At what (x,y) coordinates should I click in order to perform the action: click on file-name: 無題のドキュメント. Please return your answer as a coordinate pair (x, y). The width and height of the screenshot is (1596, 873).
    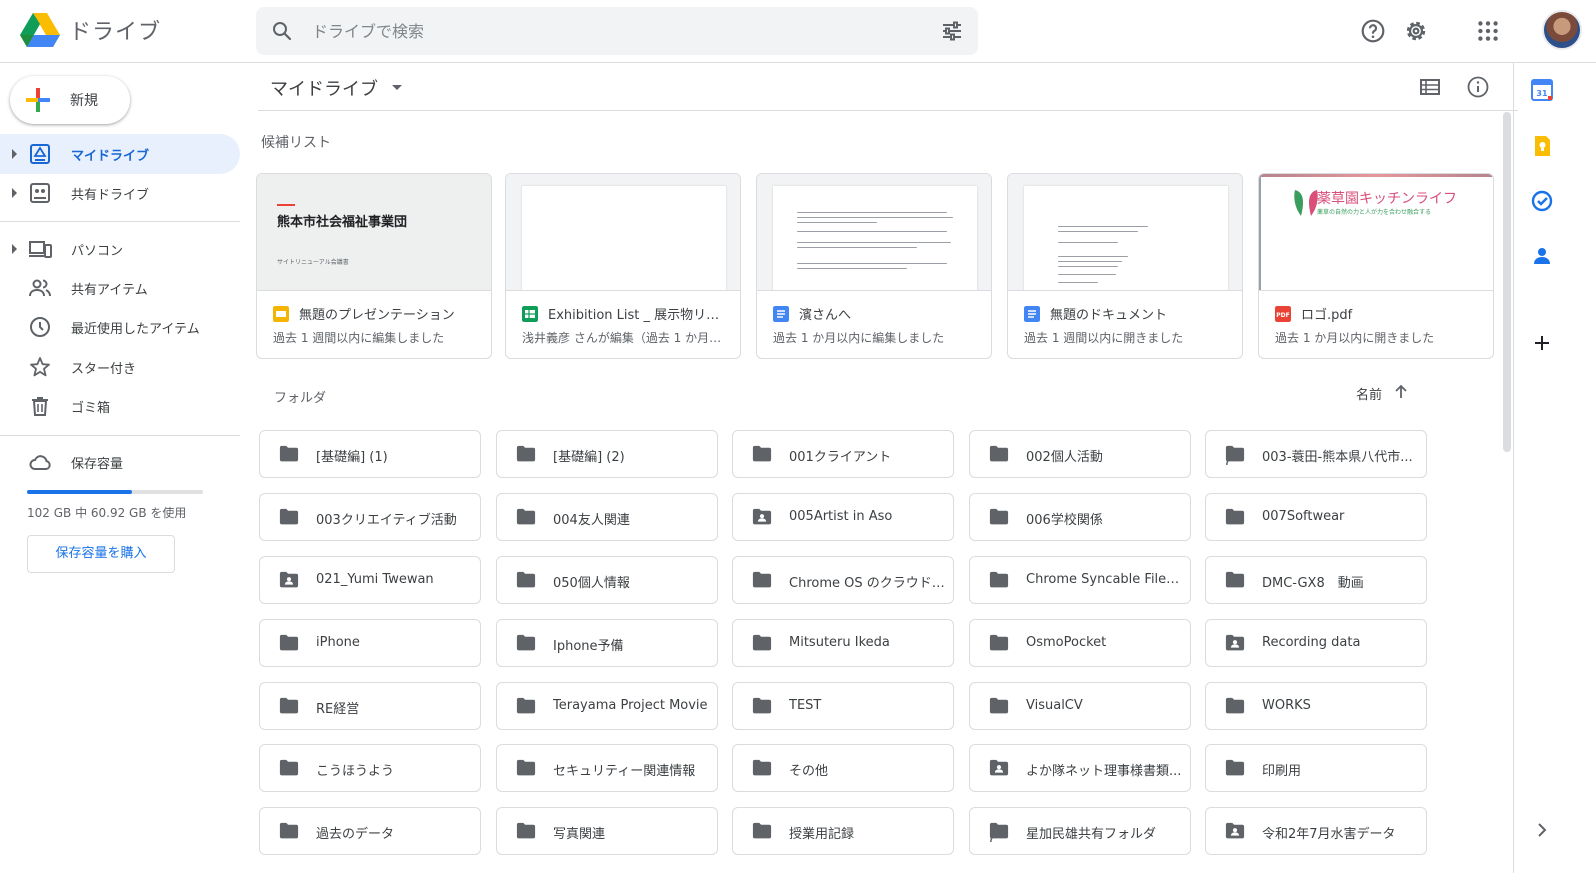
    Looking at the image, I should click on (1109, 315).